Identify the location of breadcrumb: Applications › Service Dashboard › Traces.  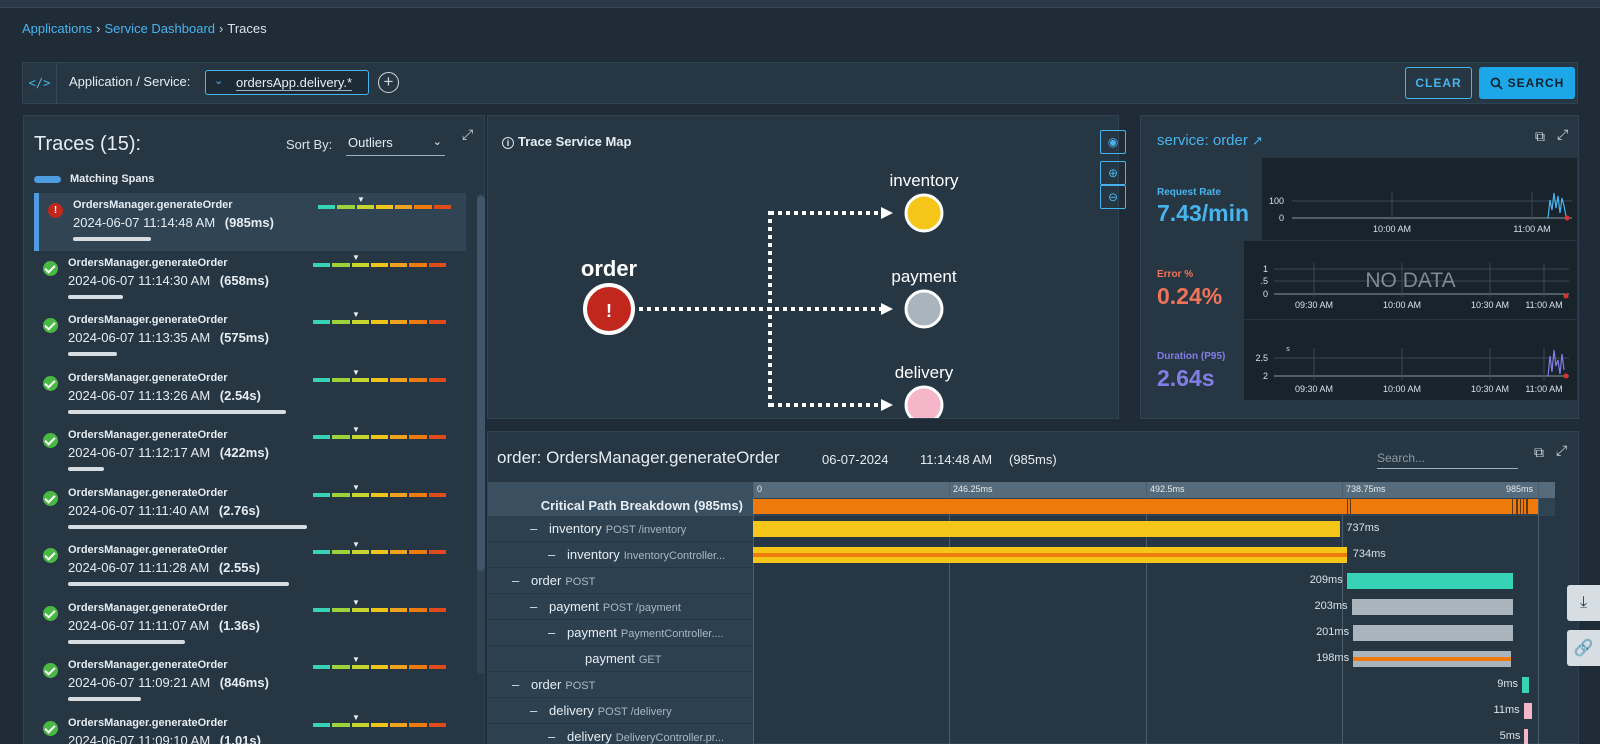
(144, 28).